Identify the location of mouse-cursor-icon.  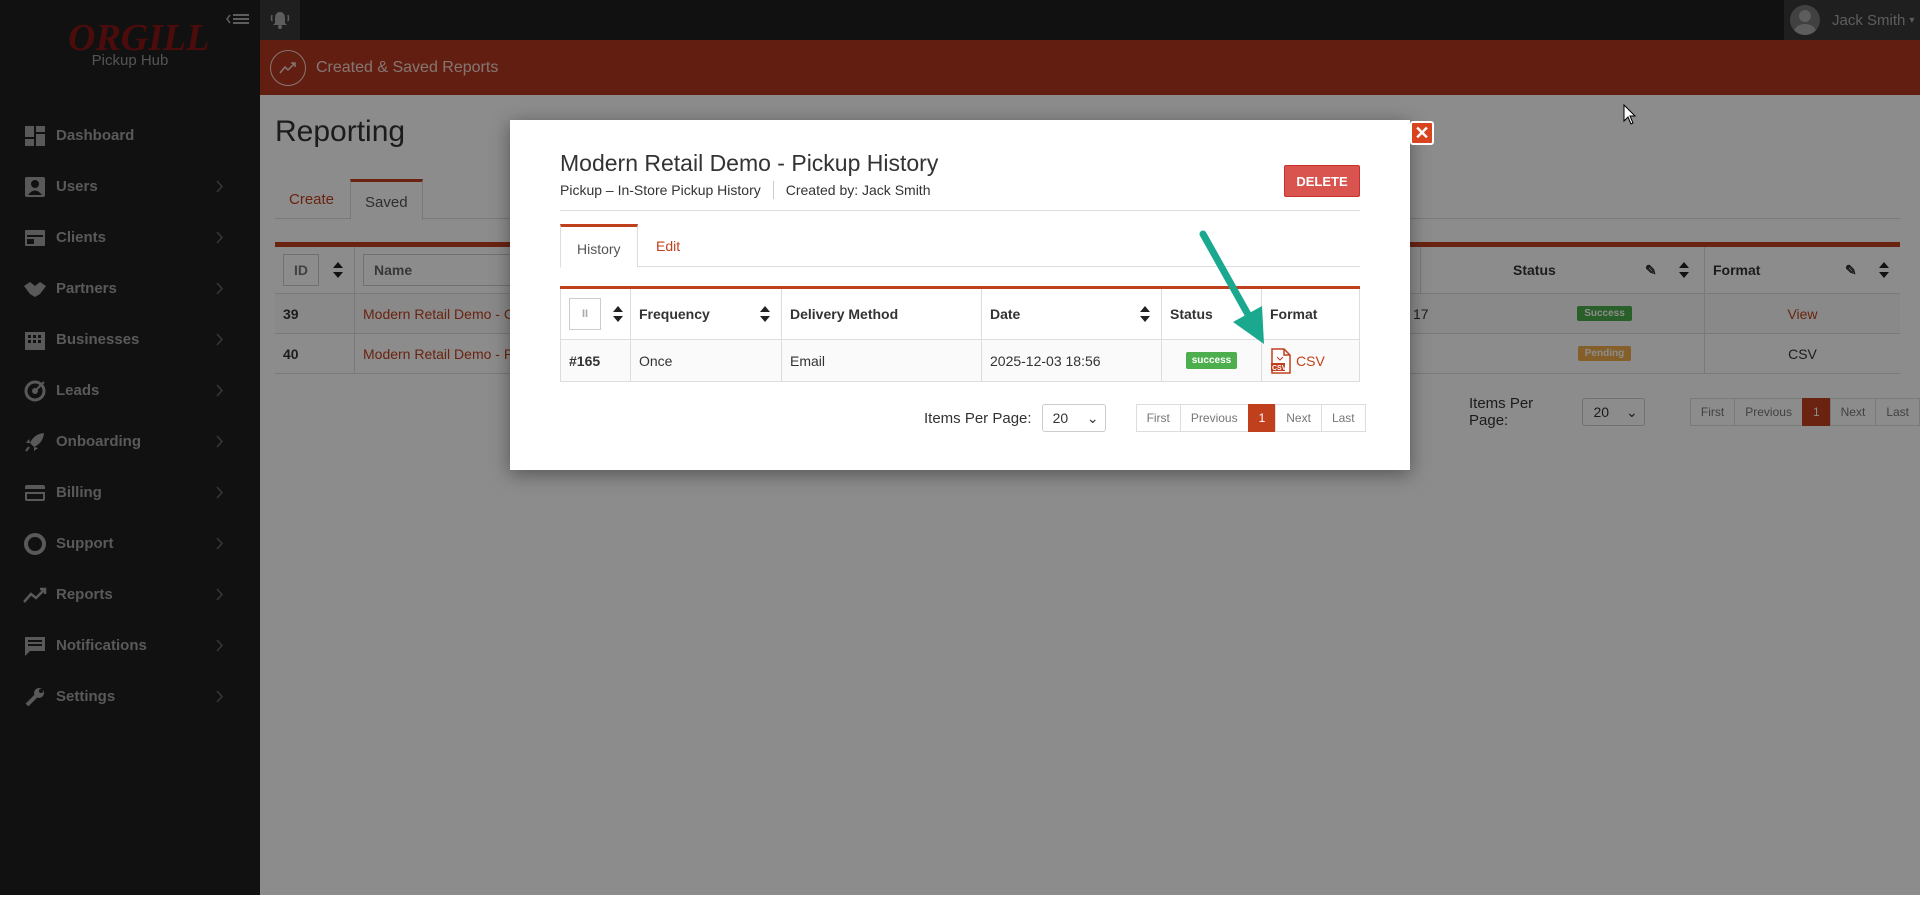
(1630, 114).